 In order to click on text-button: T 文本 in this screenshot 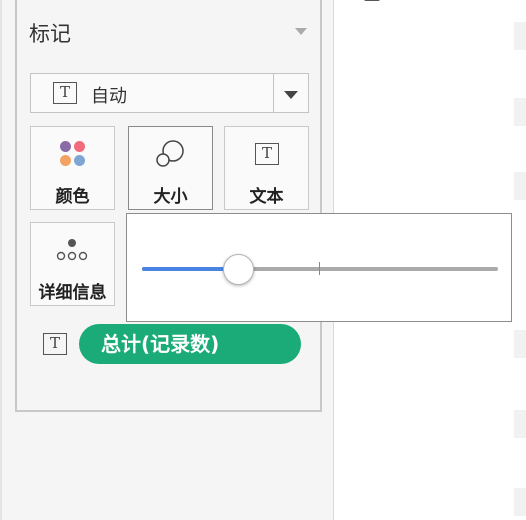, I will do `click(266, 168)`.